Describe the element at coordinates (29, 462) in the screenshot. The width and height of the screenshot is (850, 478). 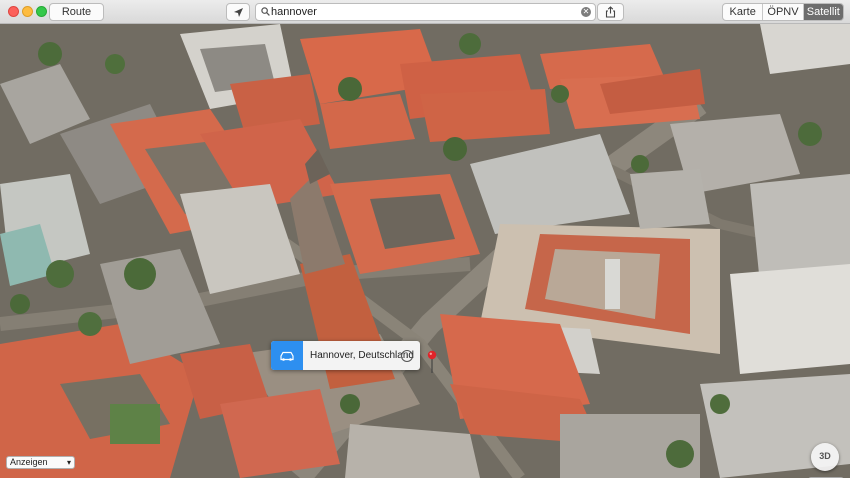
I see `map-view-select-value: Anzeigen` at that location.